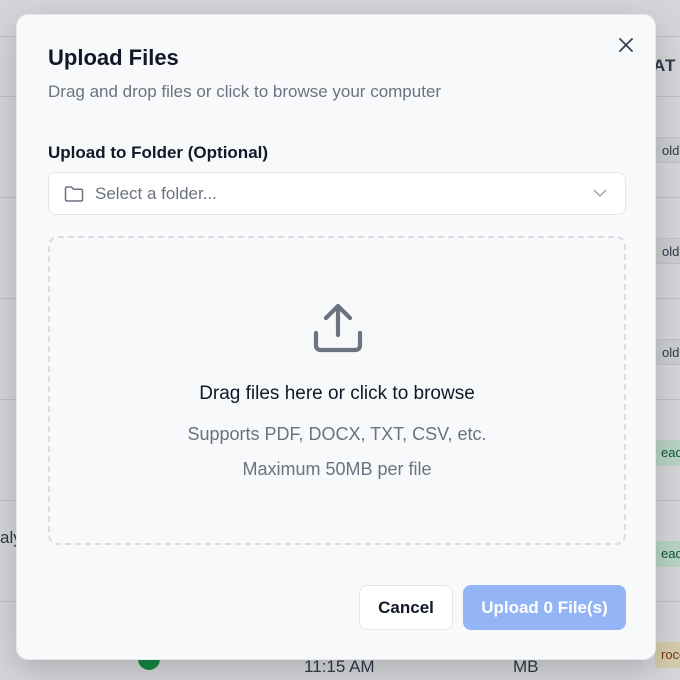 Image resolution: width=680 pixels, height=680 pixels. What do you see at coordinates (338, 328) in the screenshot?
I see `upload-icon` at bounding box center [338, 328].